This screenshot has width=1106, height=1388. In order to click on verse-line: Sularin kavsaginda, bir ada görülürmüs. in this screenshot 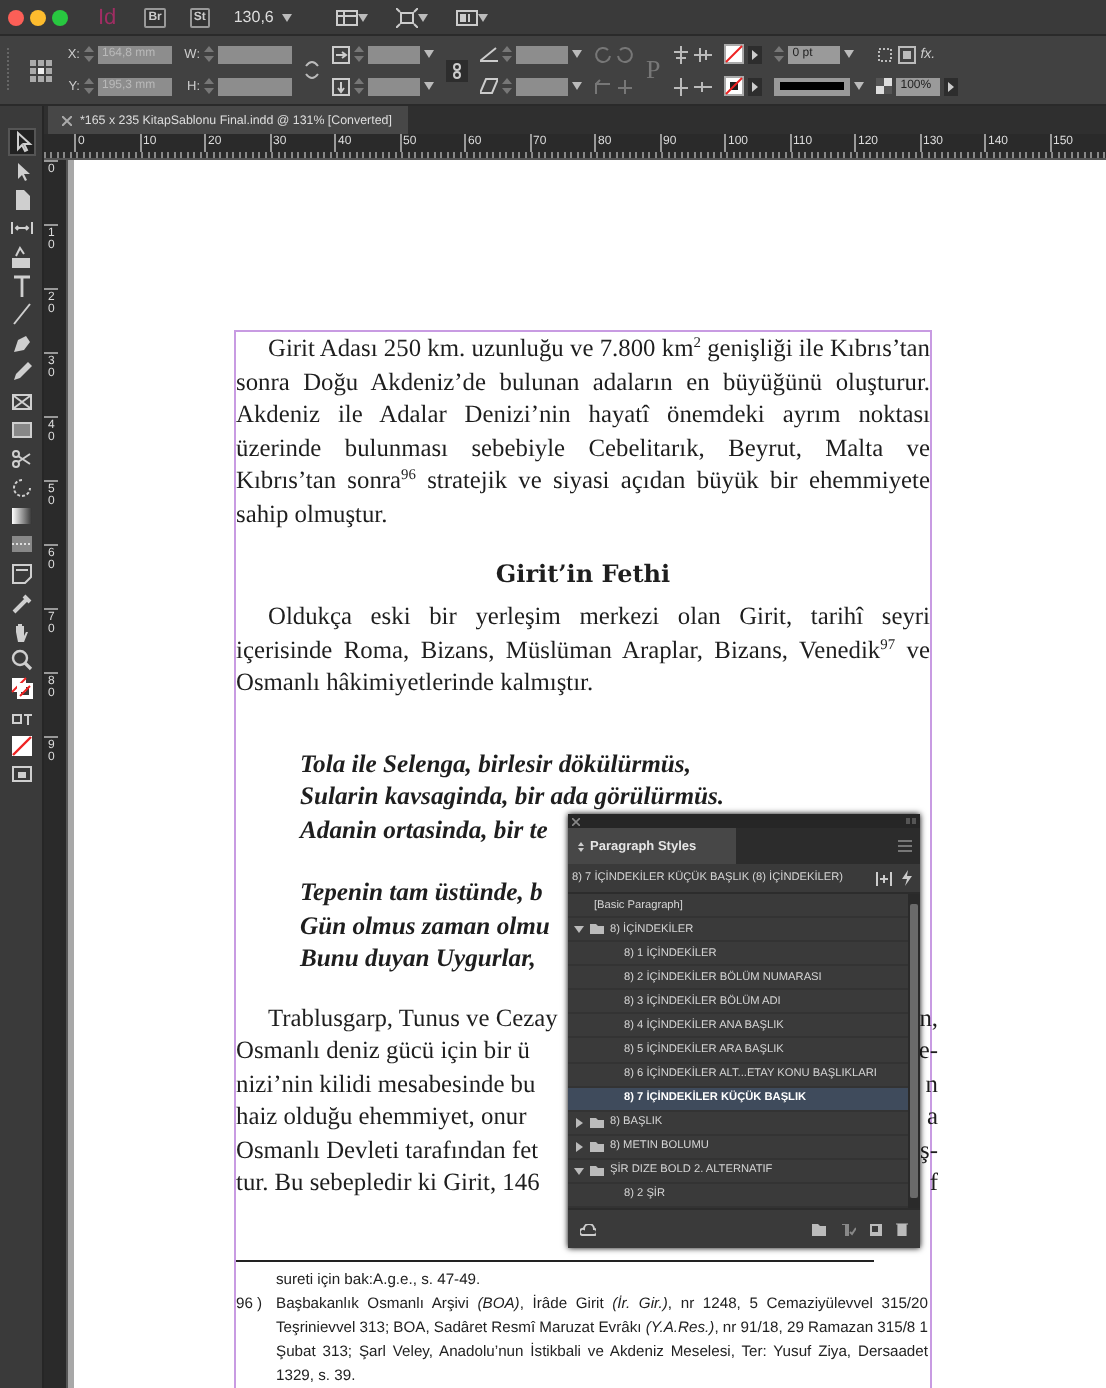, I will do `click(512, 796)`.